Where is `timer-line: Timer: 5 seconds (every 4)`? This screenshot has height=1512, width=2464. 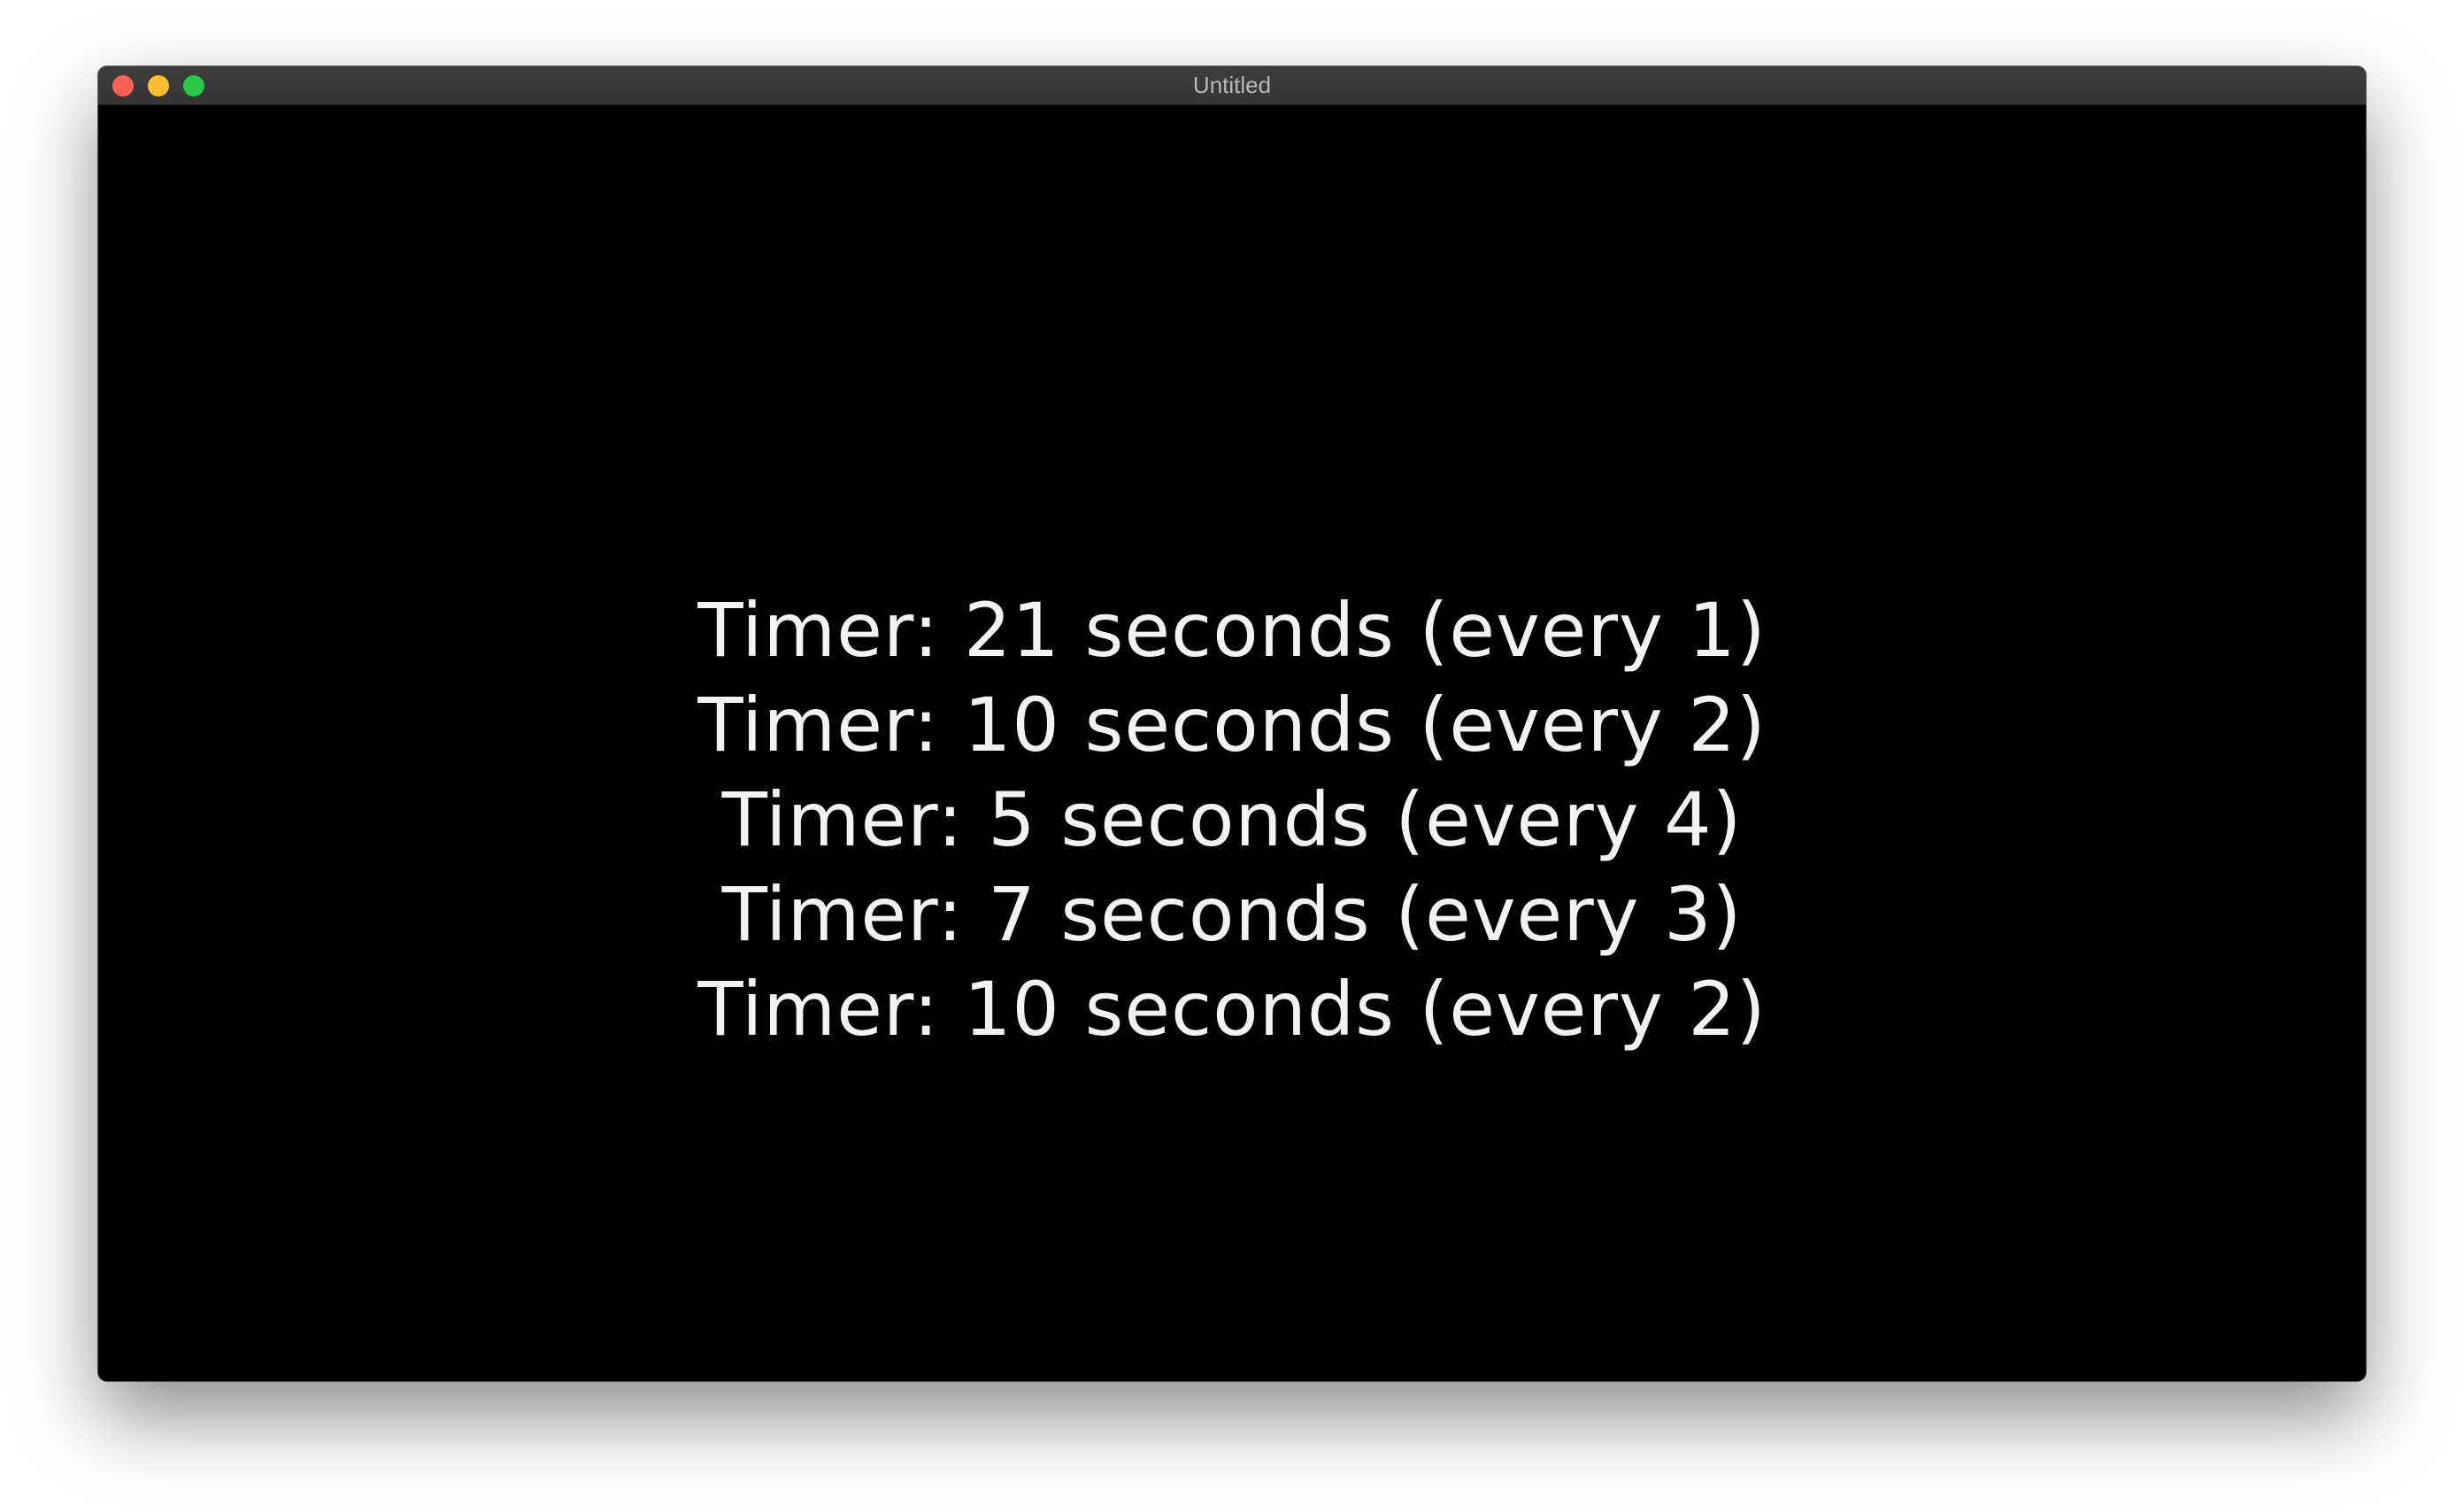 timer-line: Timer: 5 seconds (every 4) is located at coordinates (1232, 819).